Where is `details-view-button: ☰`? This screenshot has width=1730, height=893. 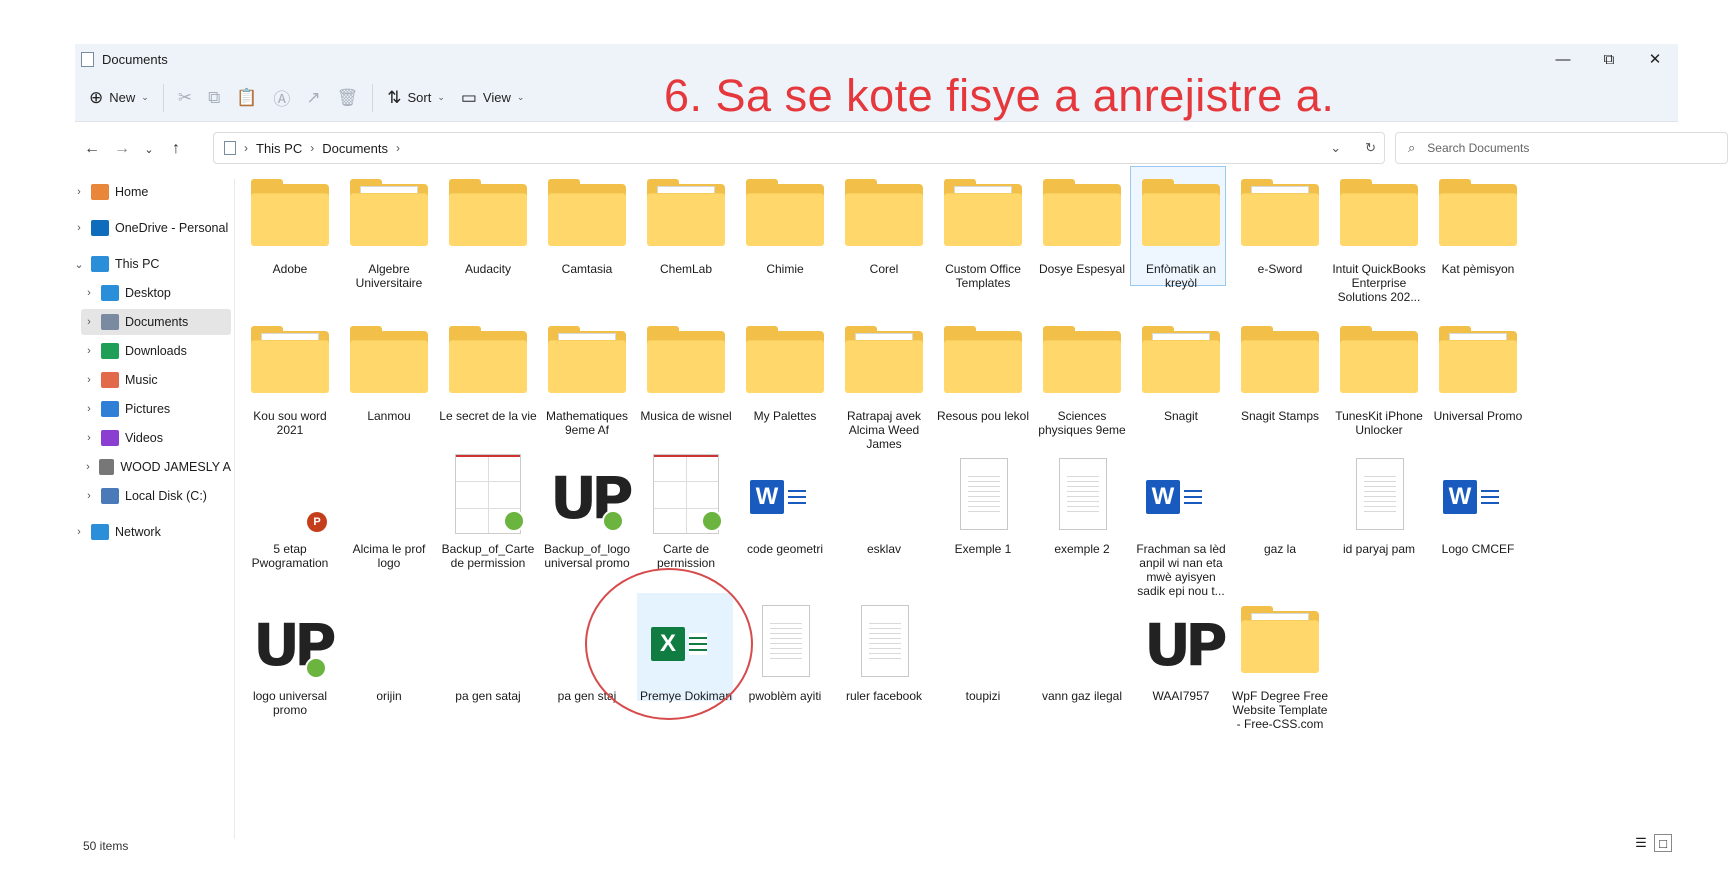
details-view-button: ☰ is located at coordinates (1641, 843).